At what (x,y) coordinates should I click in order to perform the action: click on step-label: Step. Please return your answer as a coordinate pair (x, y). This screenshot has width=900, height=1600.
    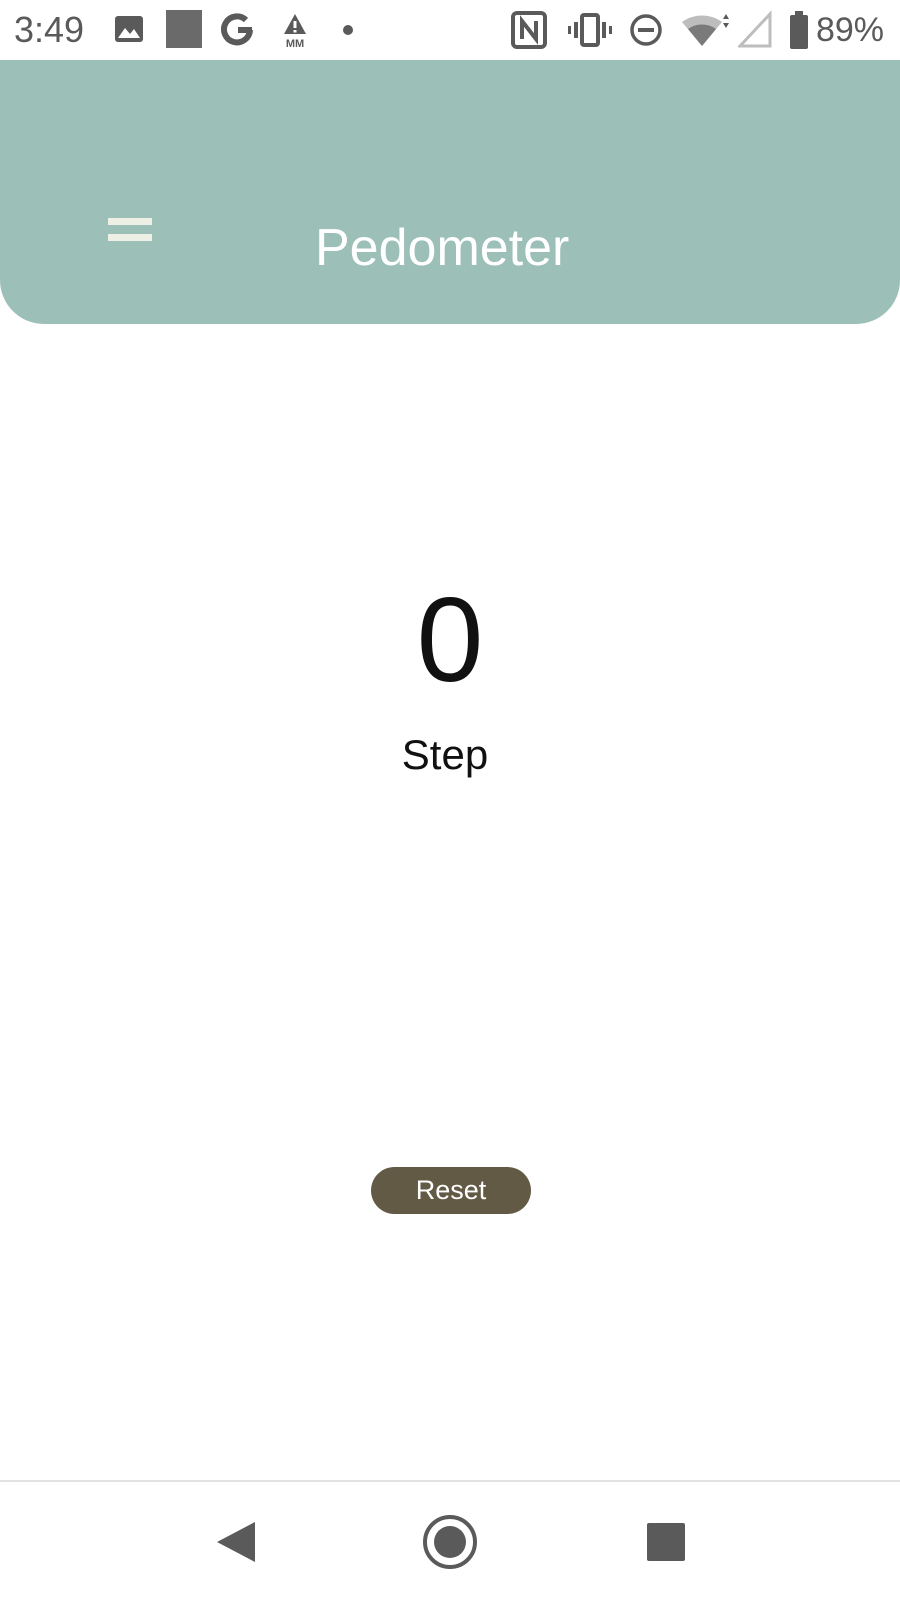
    Looking at the image, I should click on (445, 754).